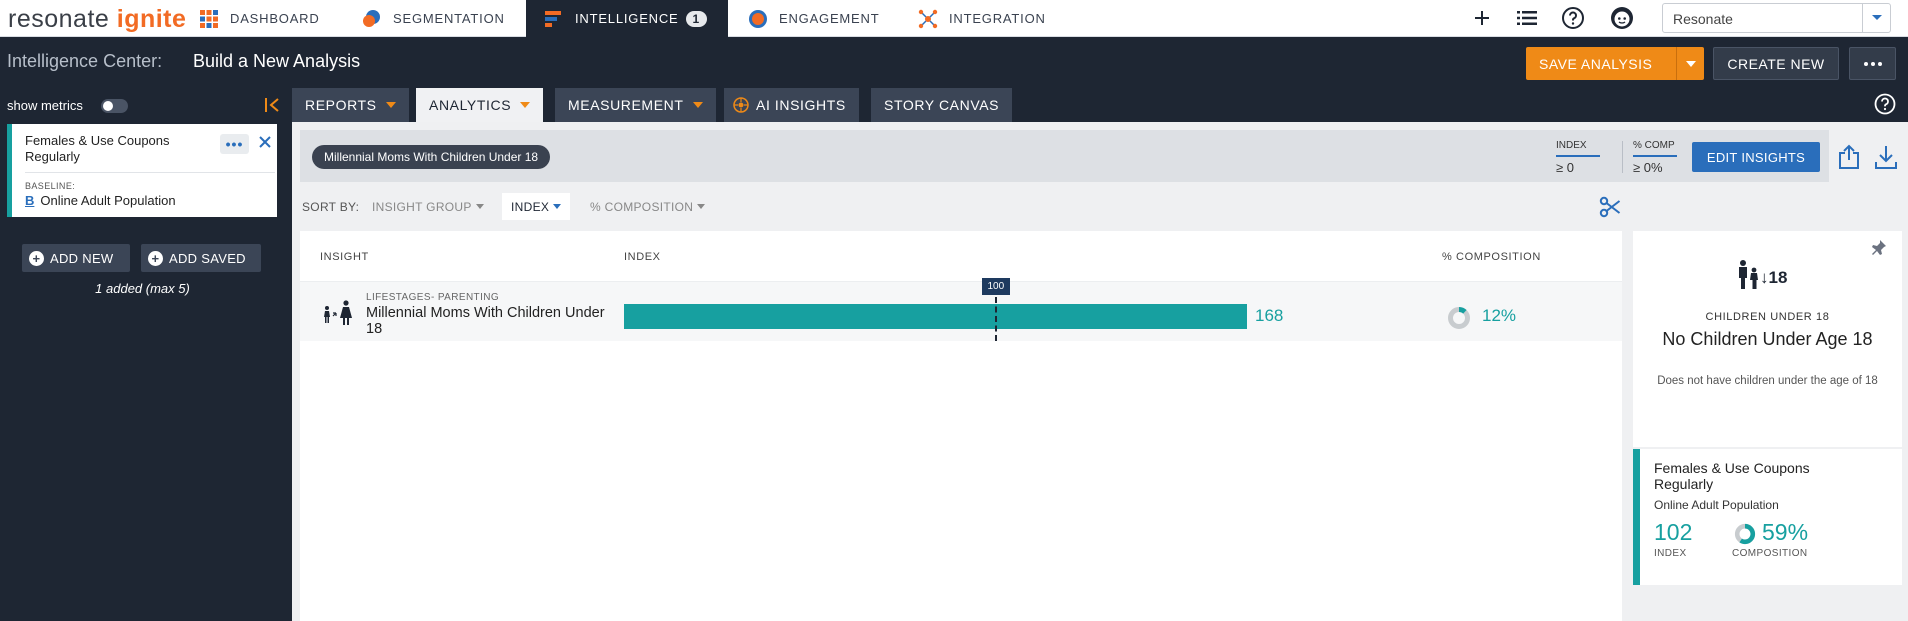  Describe the element at coordinates (449, 18) in the screenshot. I see `nav-segmentation-label: SEGMENTATION` at that location.